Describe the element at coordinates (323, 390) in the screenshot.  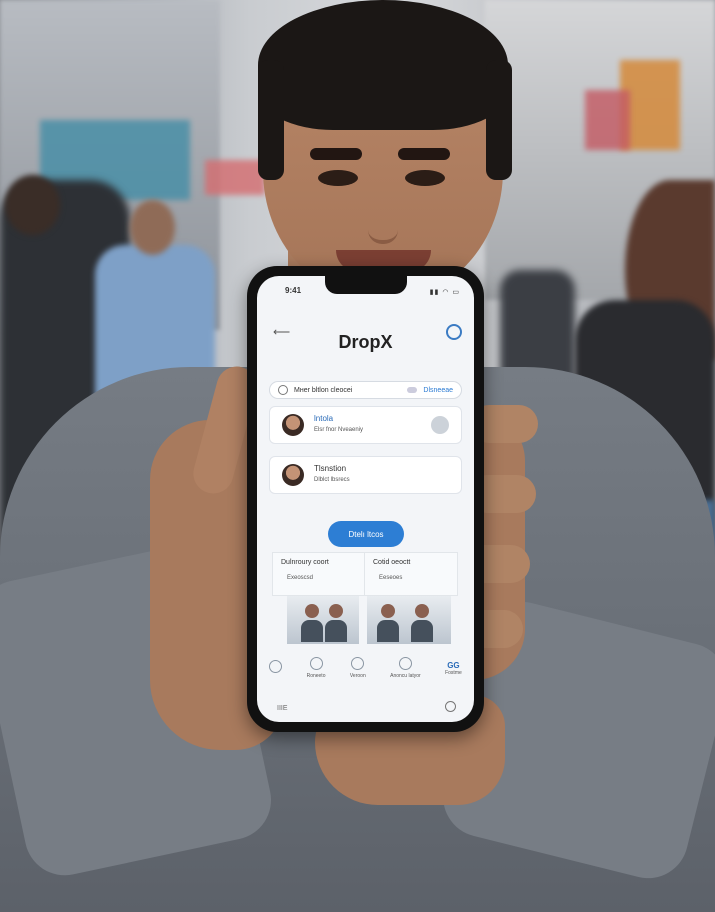
I see `search-text: Mнеr bltlon cleocei` at that location.